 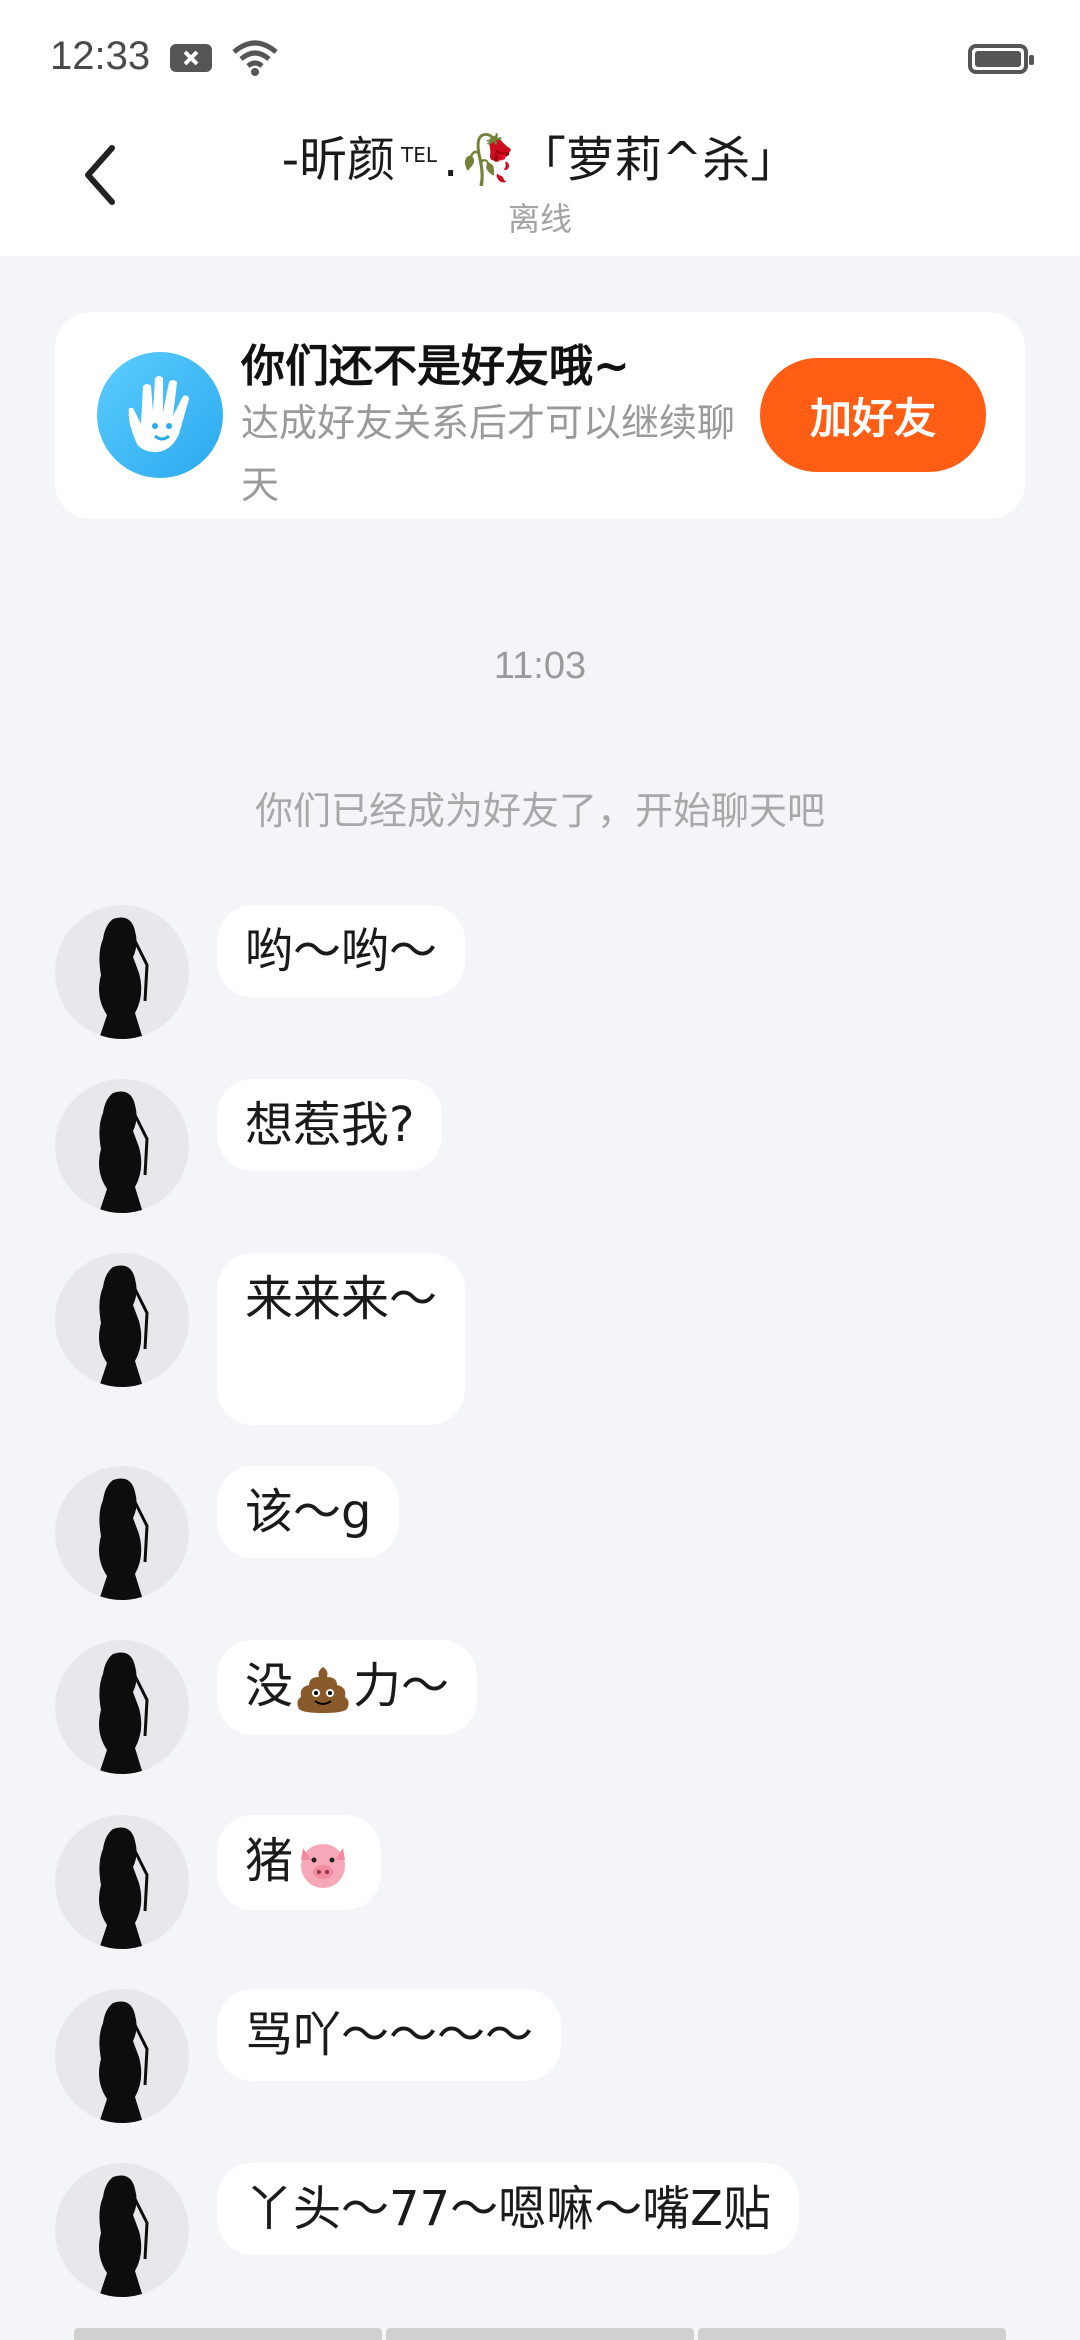 What do you see at coordinates (330, 1125) in the screenshot?
I see `message-bubble: 想惹我?` at bounding box center [330, 1125].